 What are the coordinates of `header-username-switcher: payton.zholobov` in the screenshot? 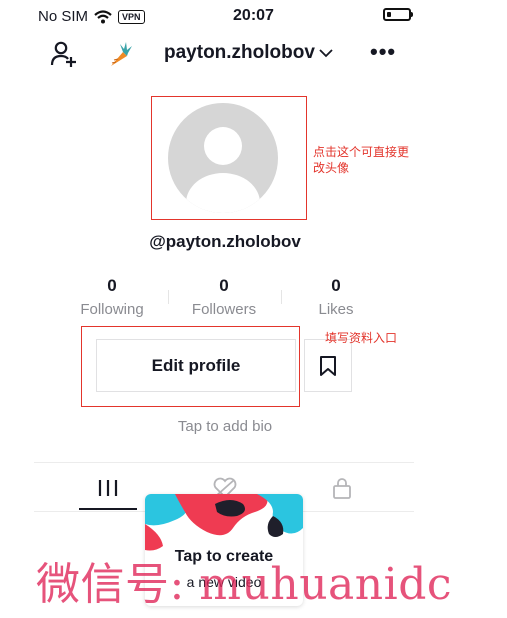 It's located at (248, 53).